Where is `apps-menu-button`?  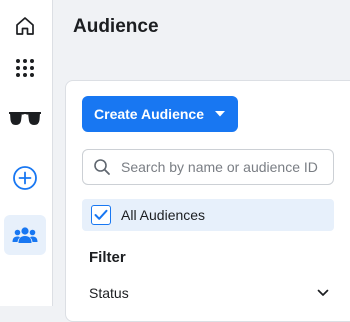
apps-menu-button is located at coordinates (25, 68).